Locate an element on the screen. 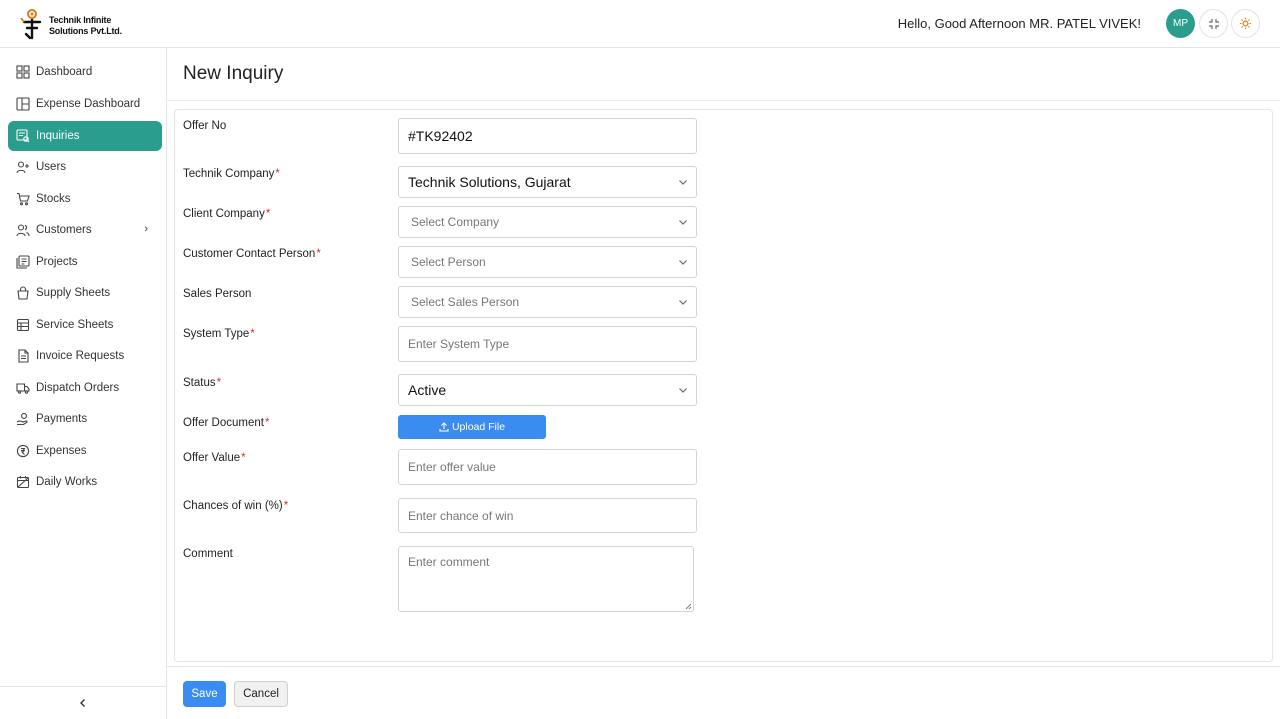  logo-line1: Technik Infinite is located at coordinates (80, 20).